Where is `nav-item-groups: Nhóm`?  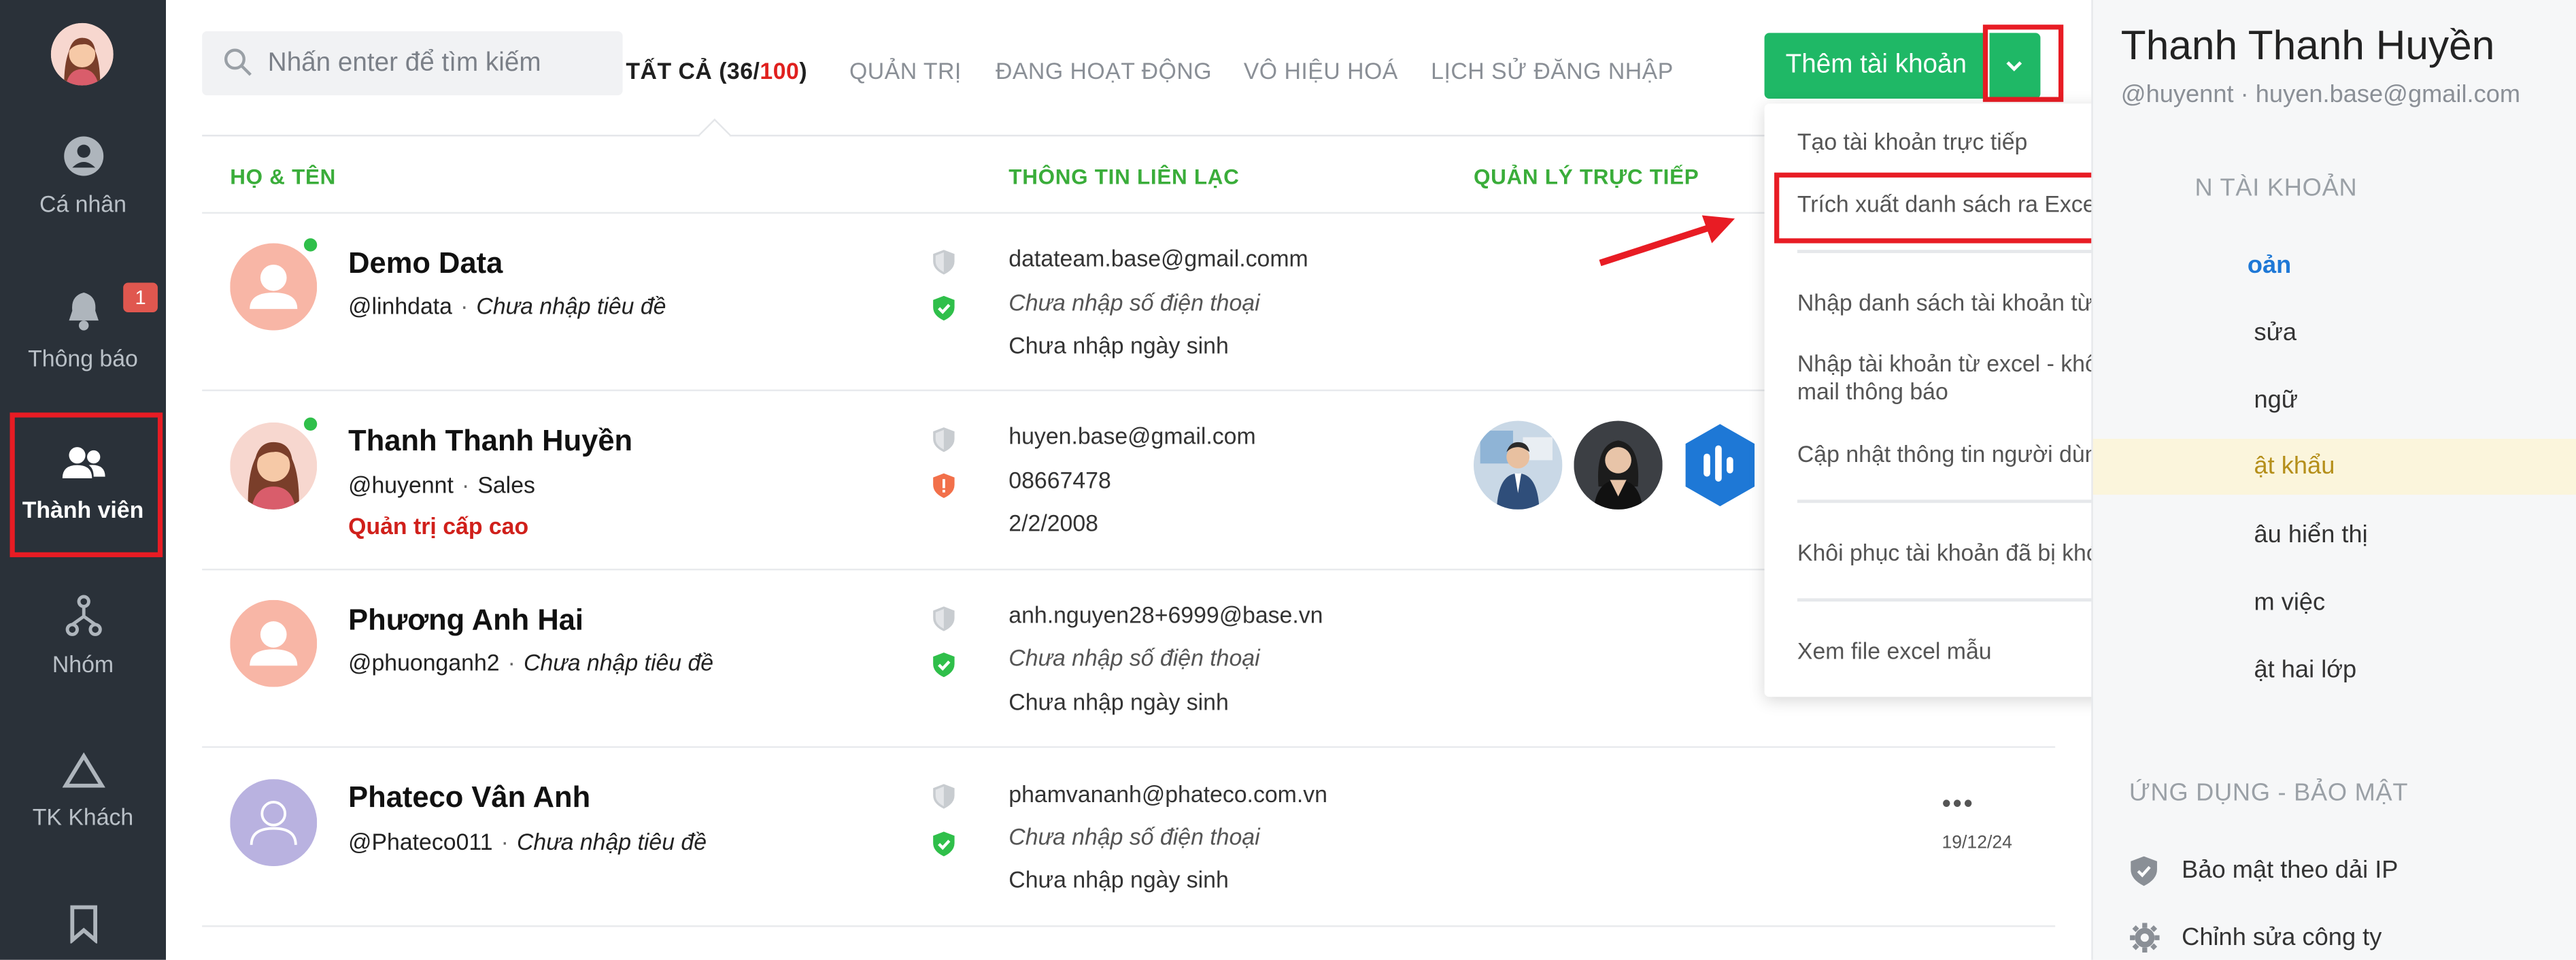
nav-item-groups: Nhóm is located at coordinates (83, 636).